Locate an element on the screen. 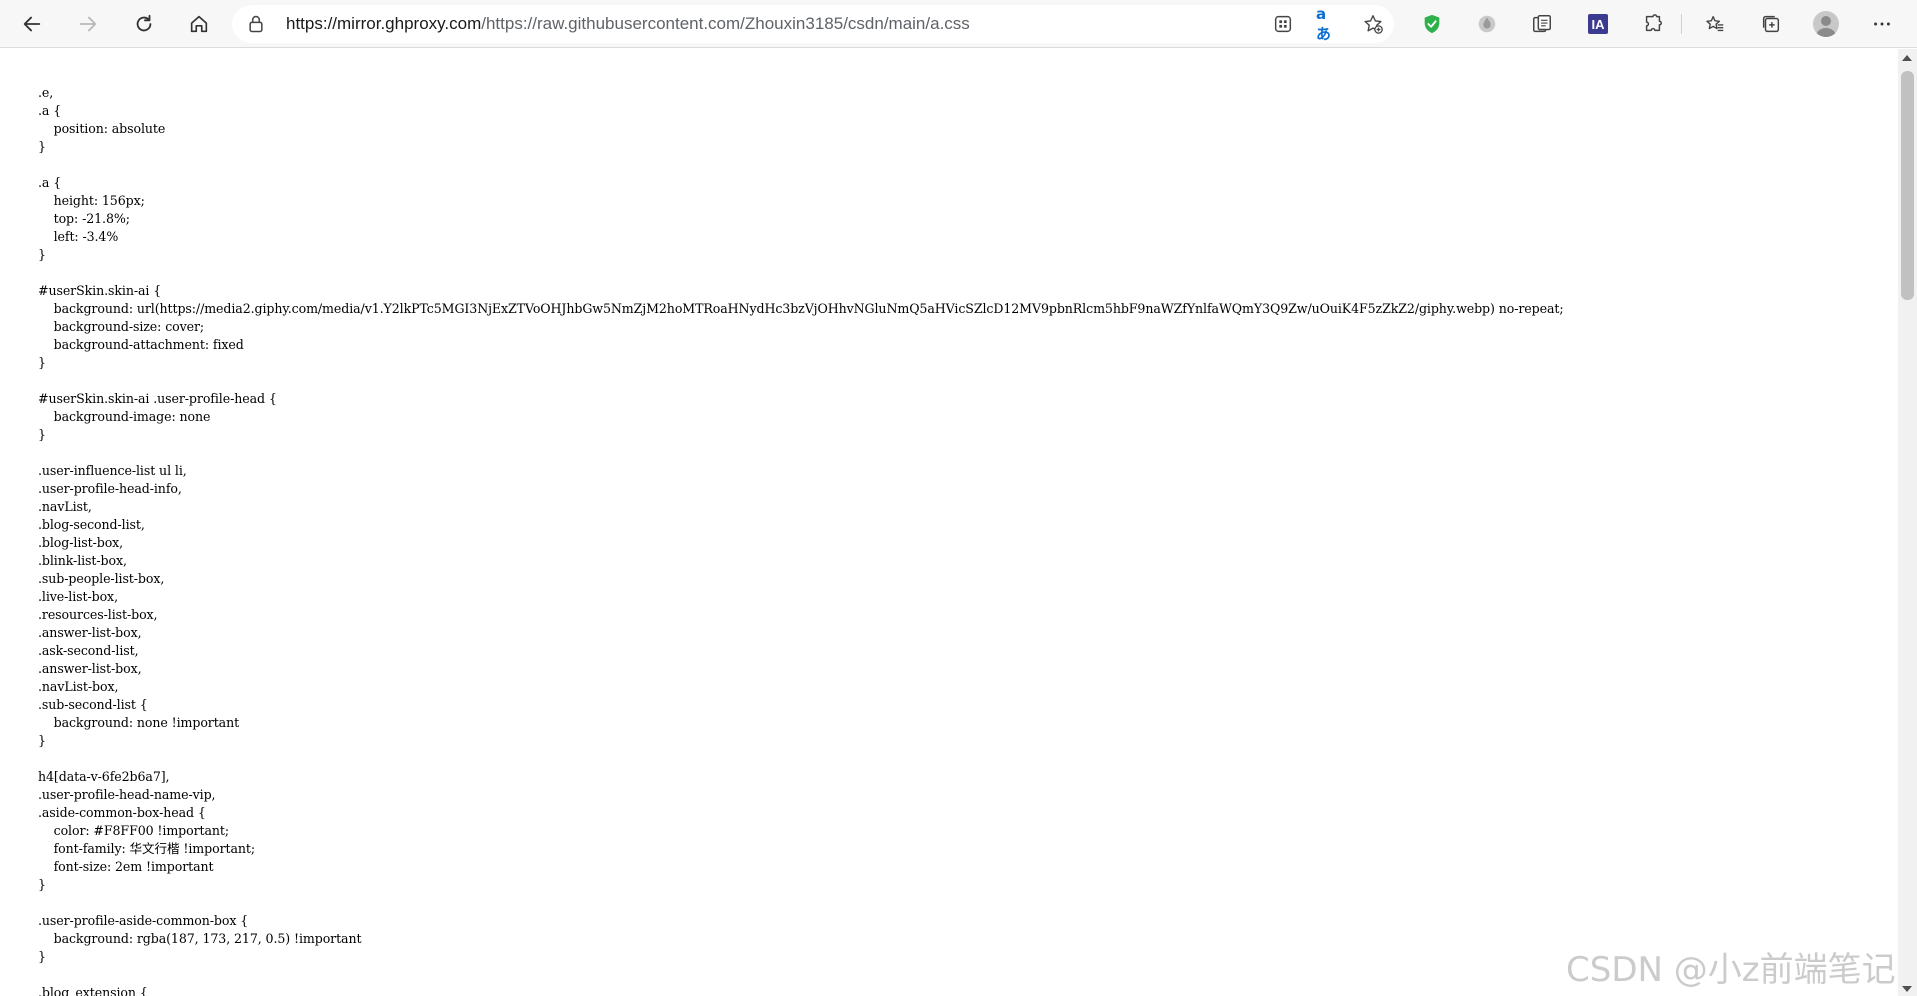  app-grid-icon is located at coordinates (1283, 24).